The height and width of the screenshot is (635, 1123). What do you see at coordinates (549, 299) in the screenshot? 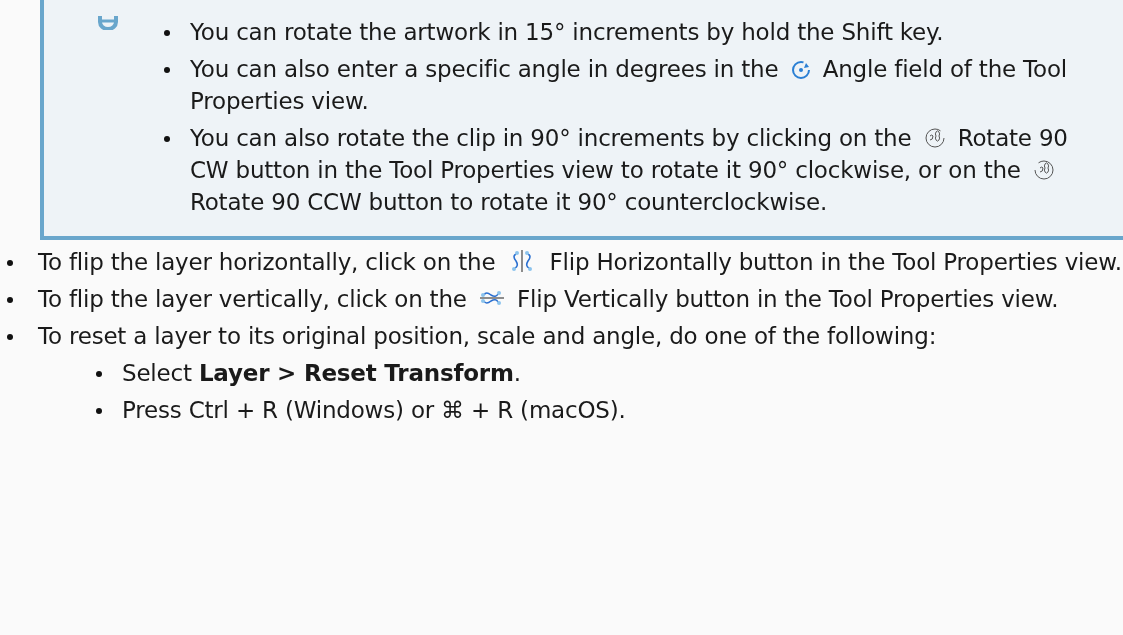
I see `body-text: To flip the layer vertically, click on the Flip Vertically button in the Tool Properties view.` at bounding box center [549, 299].